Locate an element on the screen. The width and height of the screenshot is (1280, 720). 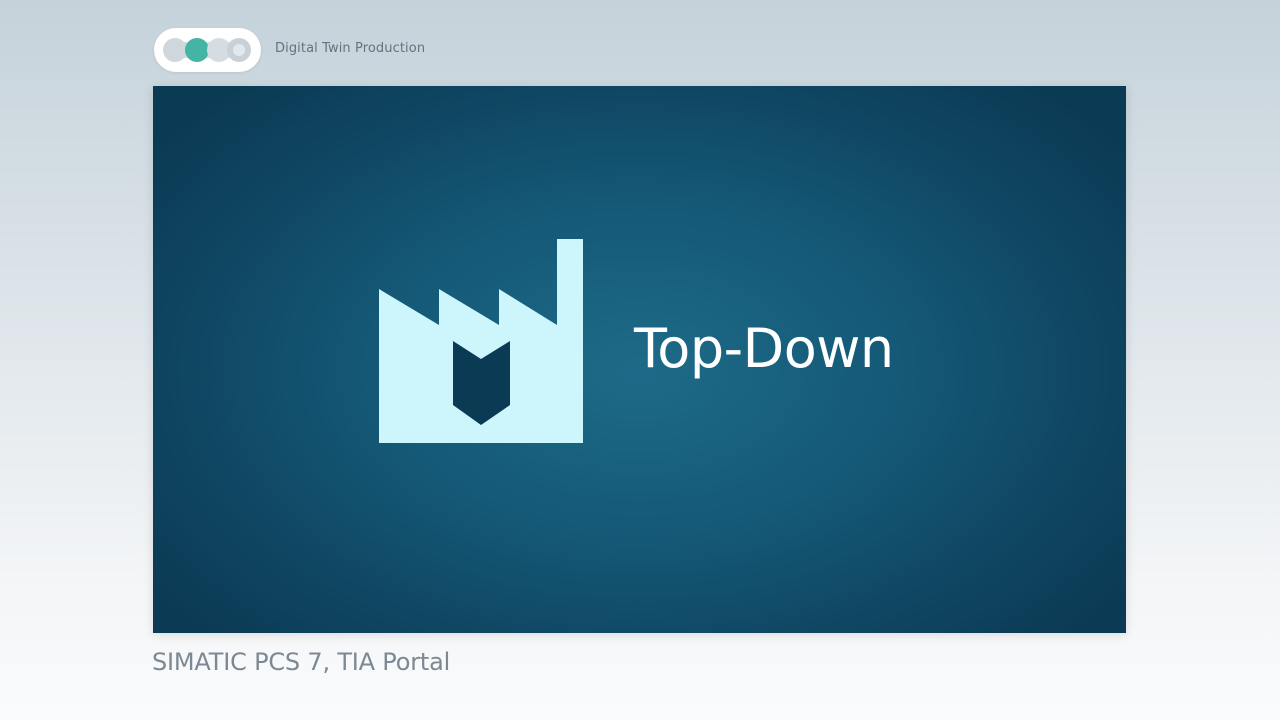
progress-track is located at coordinates (208, 50).